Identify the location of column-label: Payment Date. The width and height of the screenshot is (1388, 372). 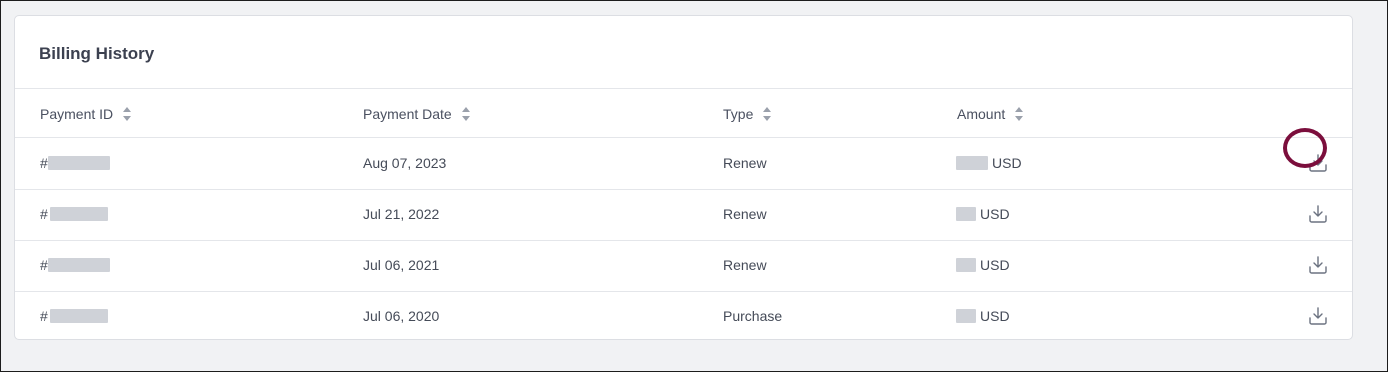
(407, 114).